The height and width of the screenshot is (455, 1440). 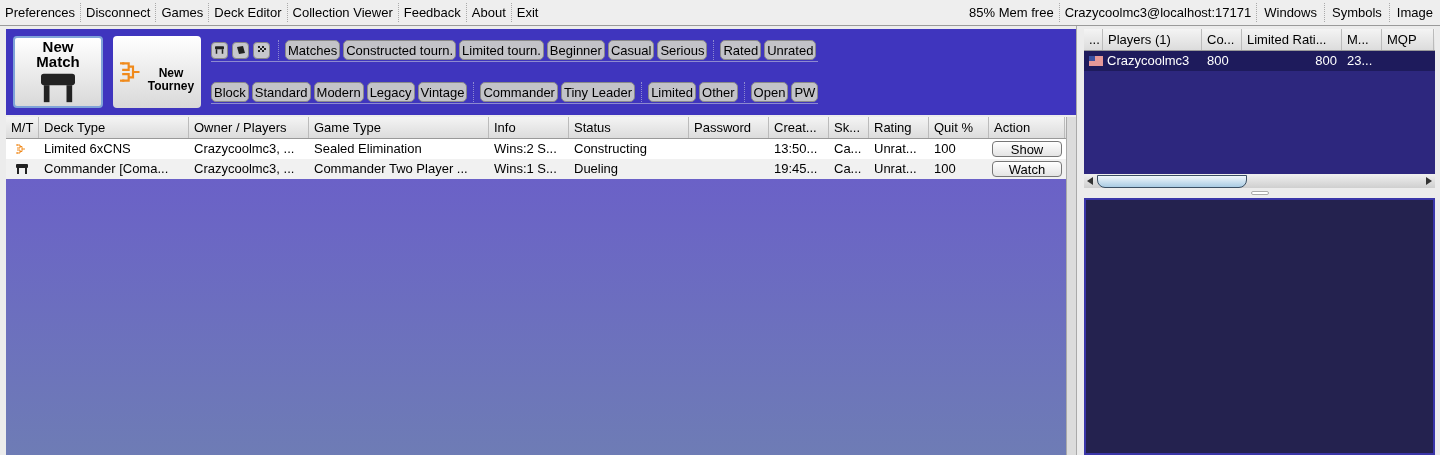 I want to click on column-header: Status, so click(x=629, y=127).